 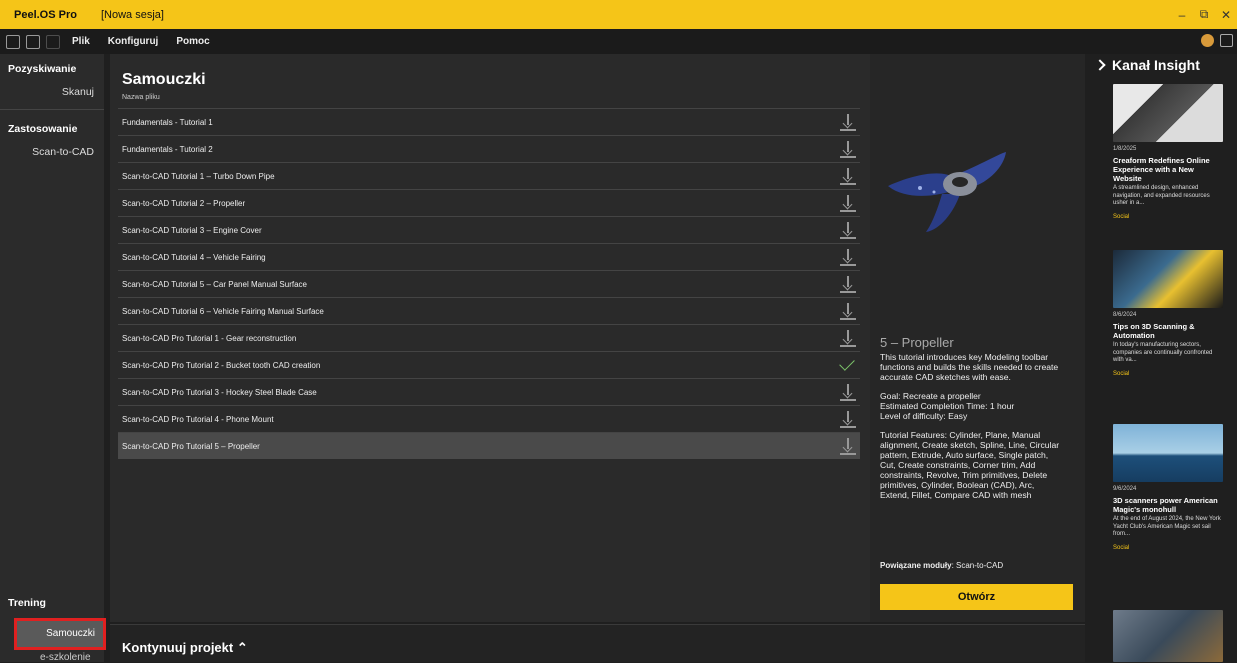 What do you see at coordinates (924, 416) in the screenshot?
I see `tutorial-level: Level of difficulty: Easy` at bounding box center [924, 416].